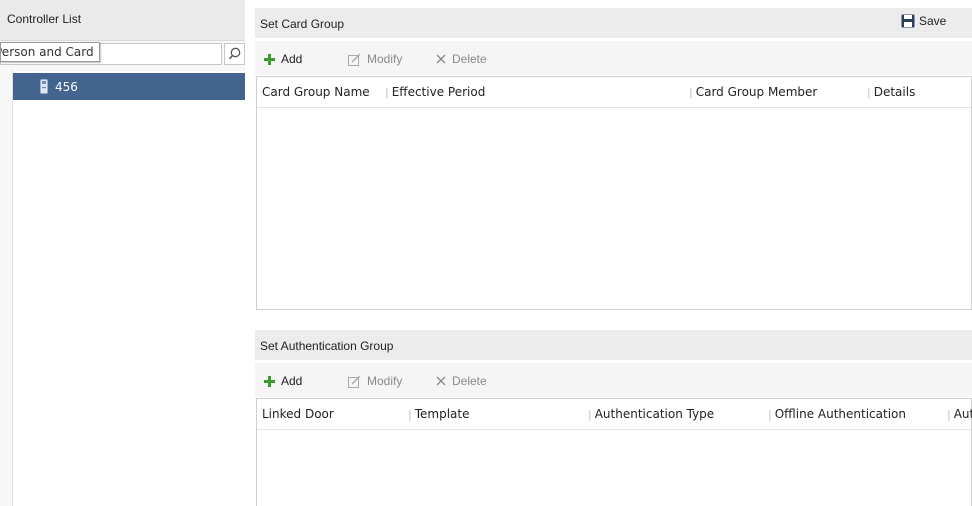  I want to click on search-icon, so click(234, 53).